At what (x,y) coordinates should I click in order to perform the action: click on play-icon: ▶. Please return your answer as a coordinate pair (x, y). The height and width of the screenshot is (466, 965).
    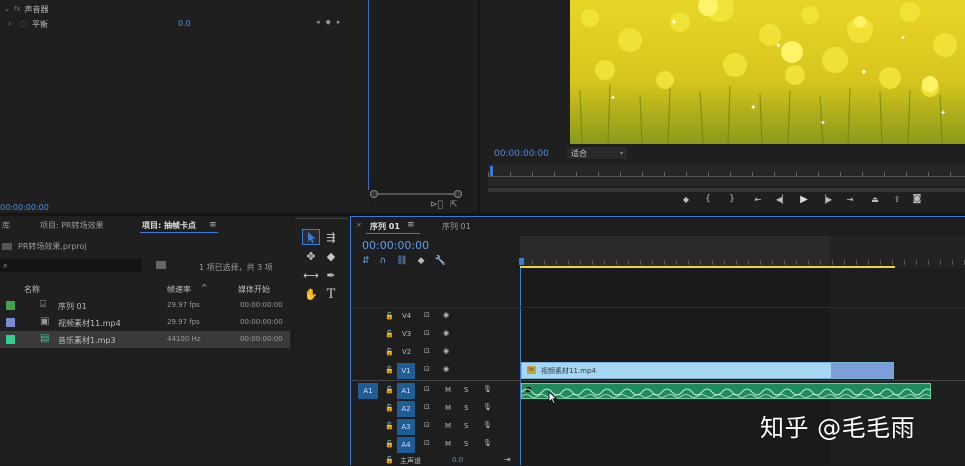
    Looking at the image, I should click on (804, 199).